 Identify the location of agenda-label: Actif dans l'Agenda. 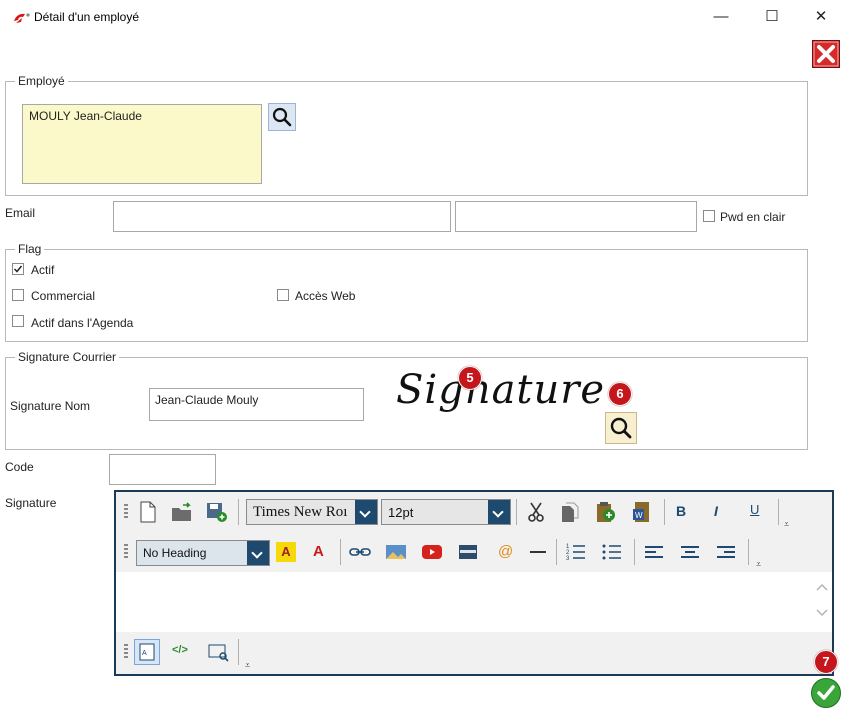
(82, 323).